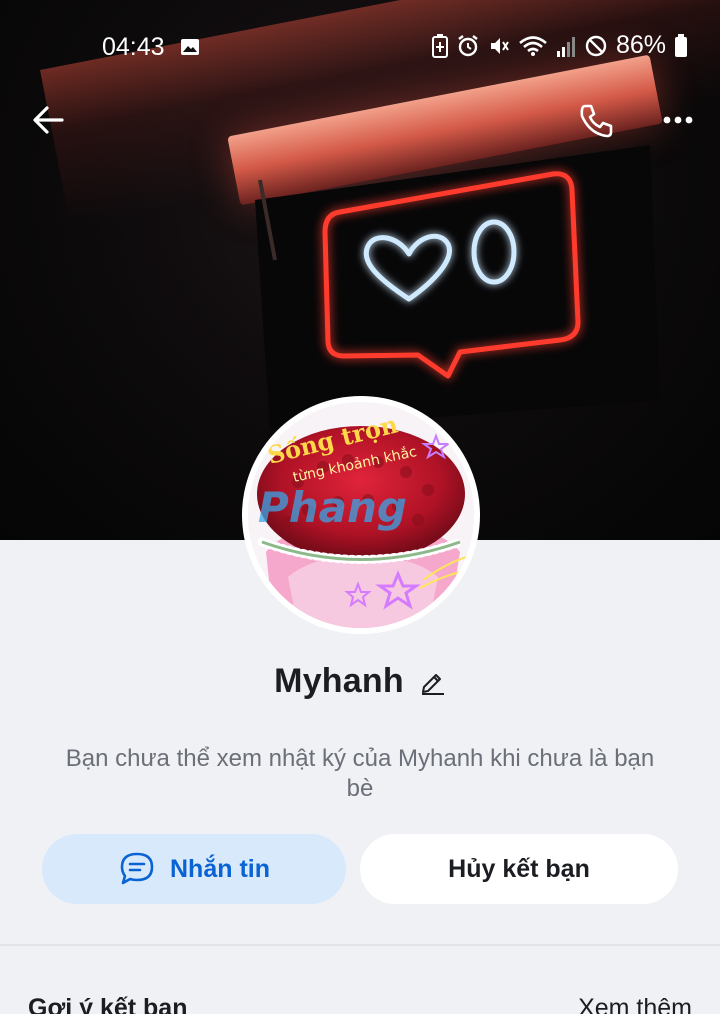  I want to click on unfriend-button-label: Hủy kết bạn, so click(519, 868).